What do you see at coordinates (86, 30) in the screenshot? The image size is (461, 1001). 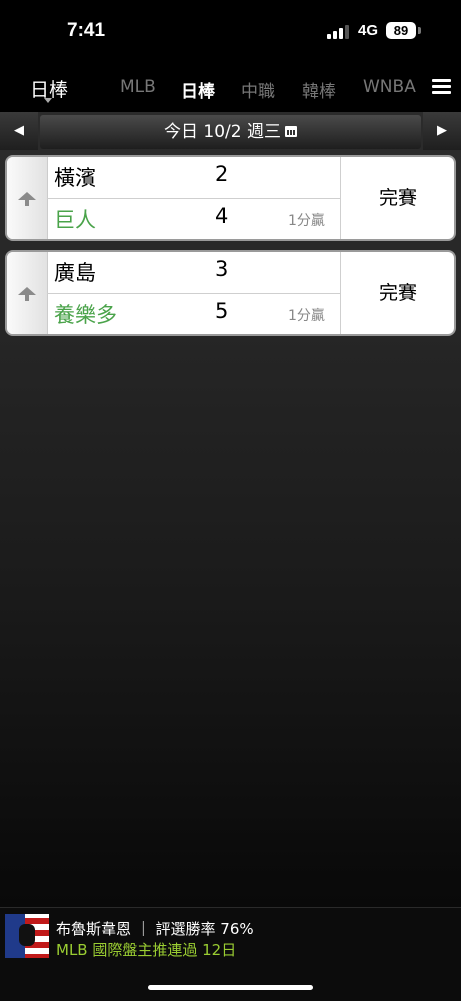 I see `status-time: 7:41` at bounding box center [86, 30].